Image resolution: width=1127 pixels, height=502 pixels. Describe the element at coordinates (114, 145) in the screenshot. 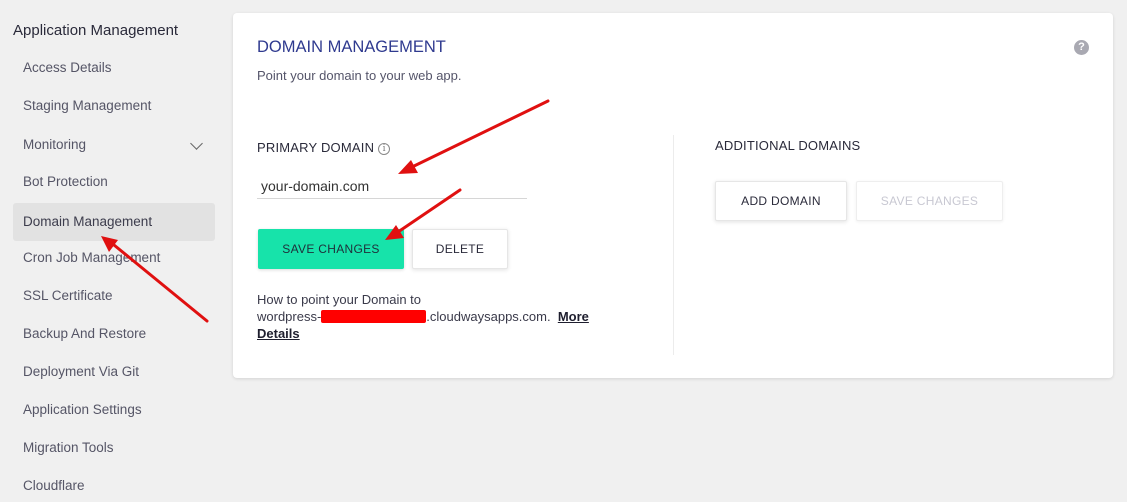

I see `sidebar-item-monitoring: Monitoring` at that location.